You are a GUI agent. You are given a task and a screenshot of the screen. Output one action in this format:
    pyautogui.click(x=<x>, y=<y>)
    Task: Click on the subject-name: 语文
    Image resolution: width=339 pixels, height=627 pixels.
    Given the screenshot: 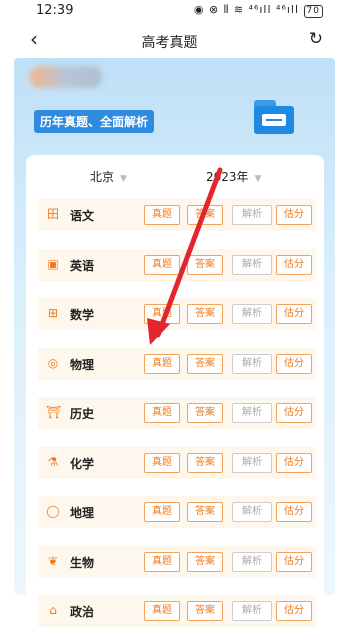 What is the action you would take?
    pyautogui.click(x=82, y=216)
    